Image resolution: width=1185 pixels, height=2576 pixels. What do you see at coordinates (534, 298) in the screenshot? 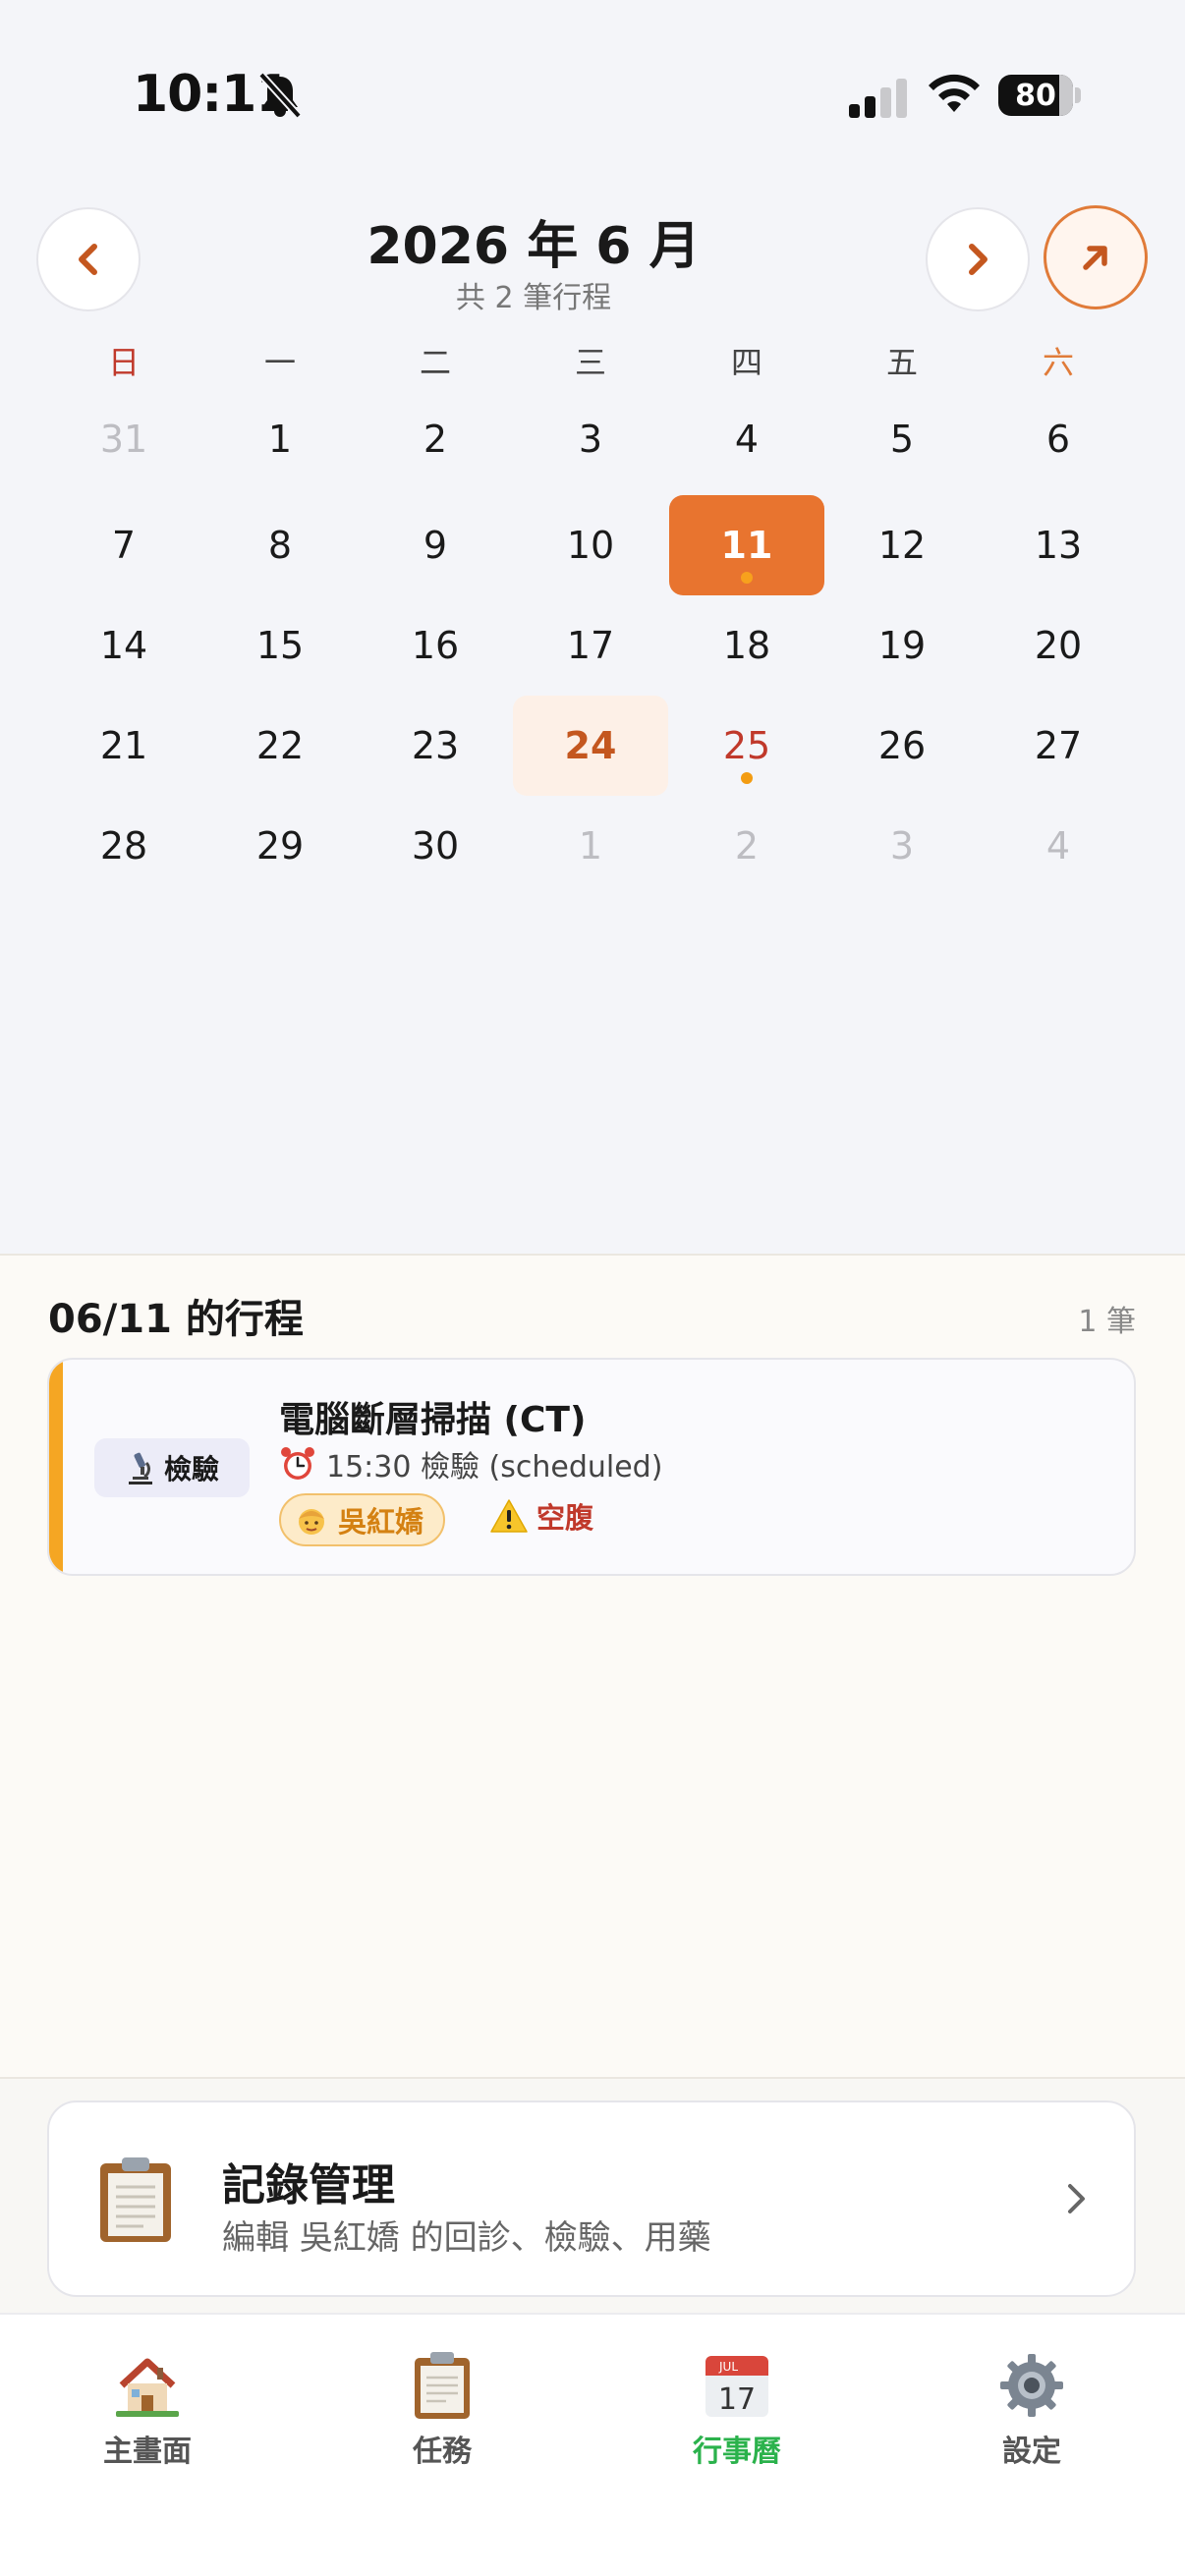
I see `event-count-subtitle: 共 2 筆行程` at bounding box center [534, 298].